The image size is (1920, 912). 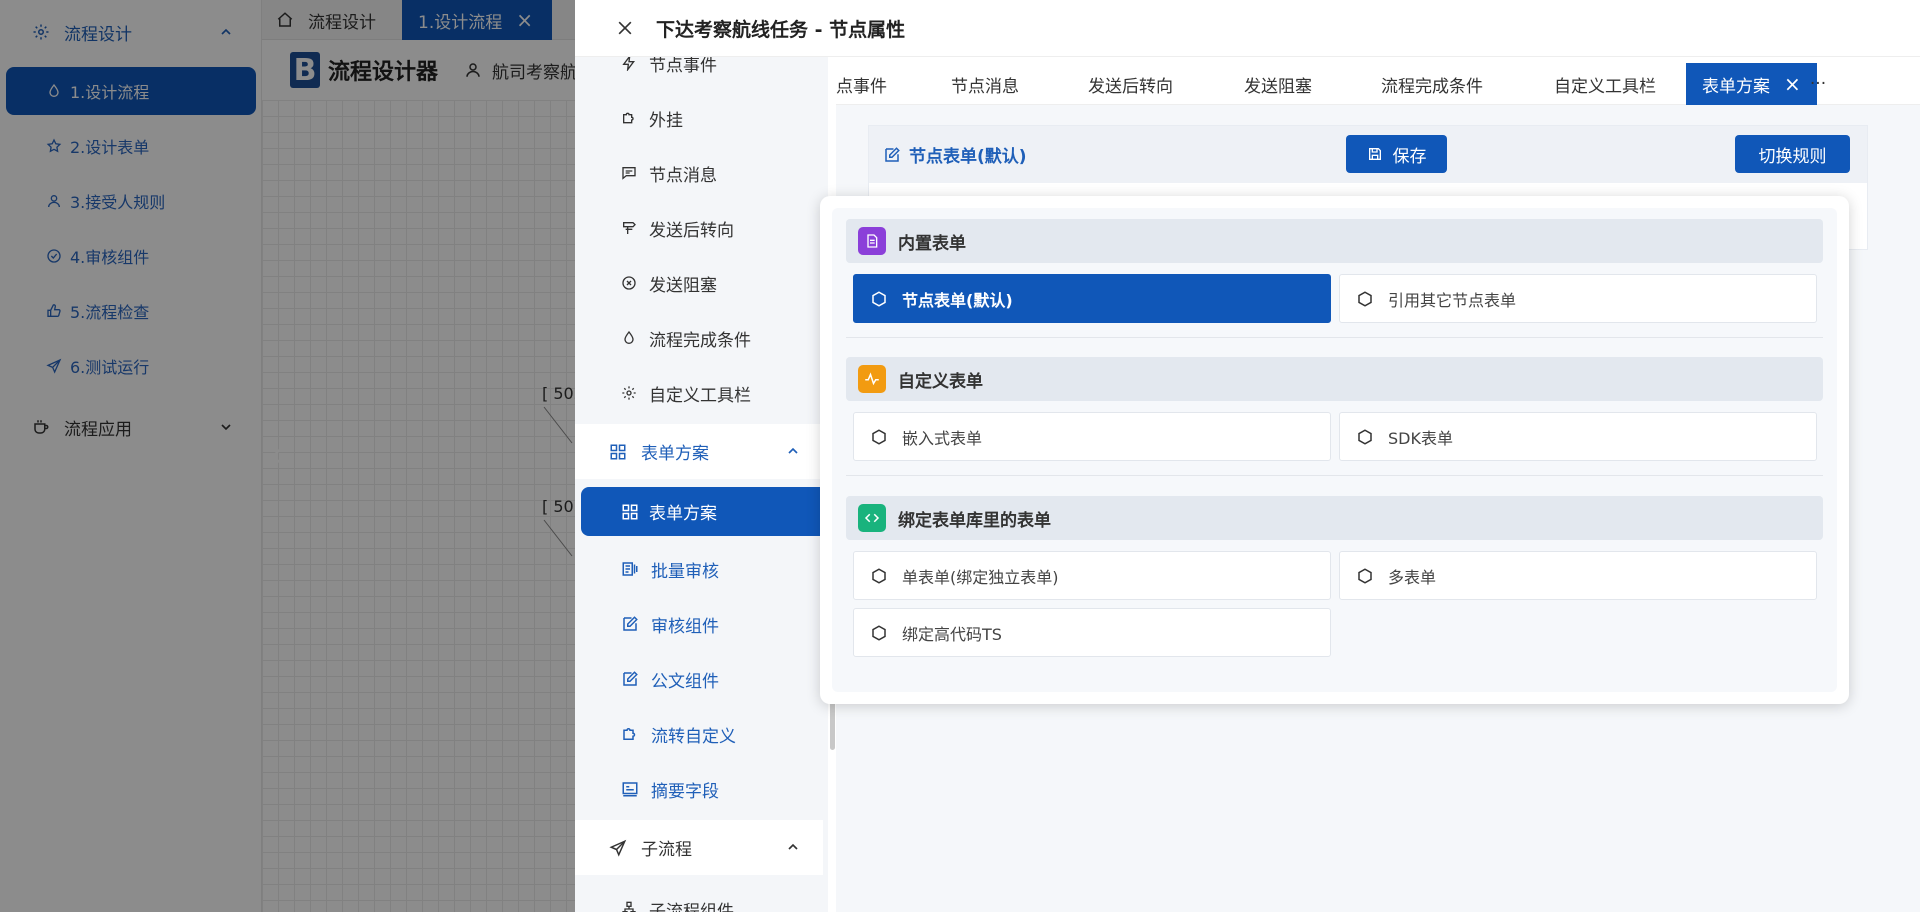 I want to click on menu-item-form-scheme: 表单方案, so click(x=702, y=511).